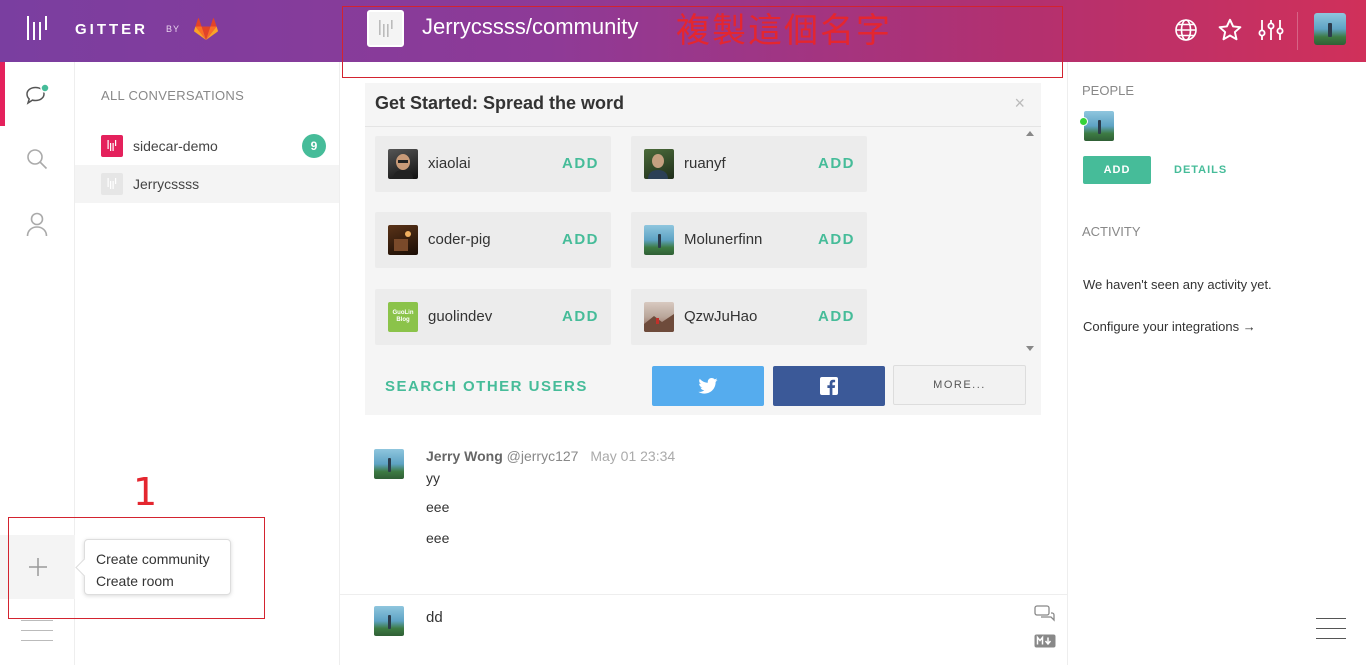  I want to click on suggested-user-tile: Molunerfinn ADD, so click(749, 240).